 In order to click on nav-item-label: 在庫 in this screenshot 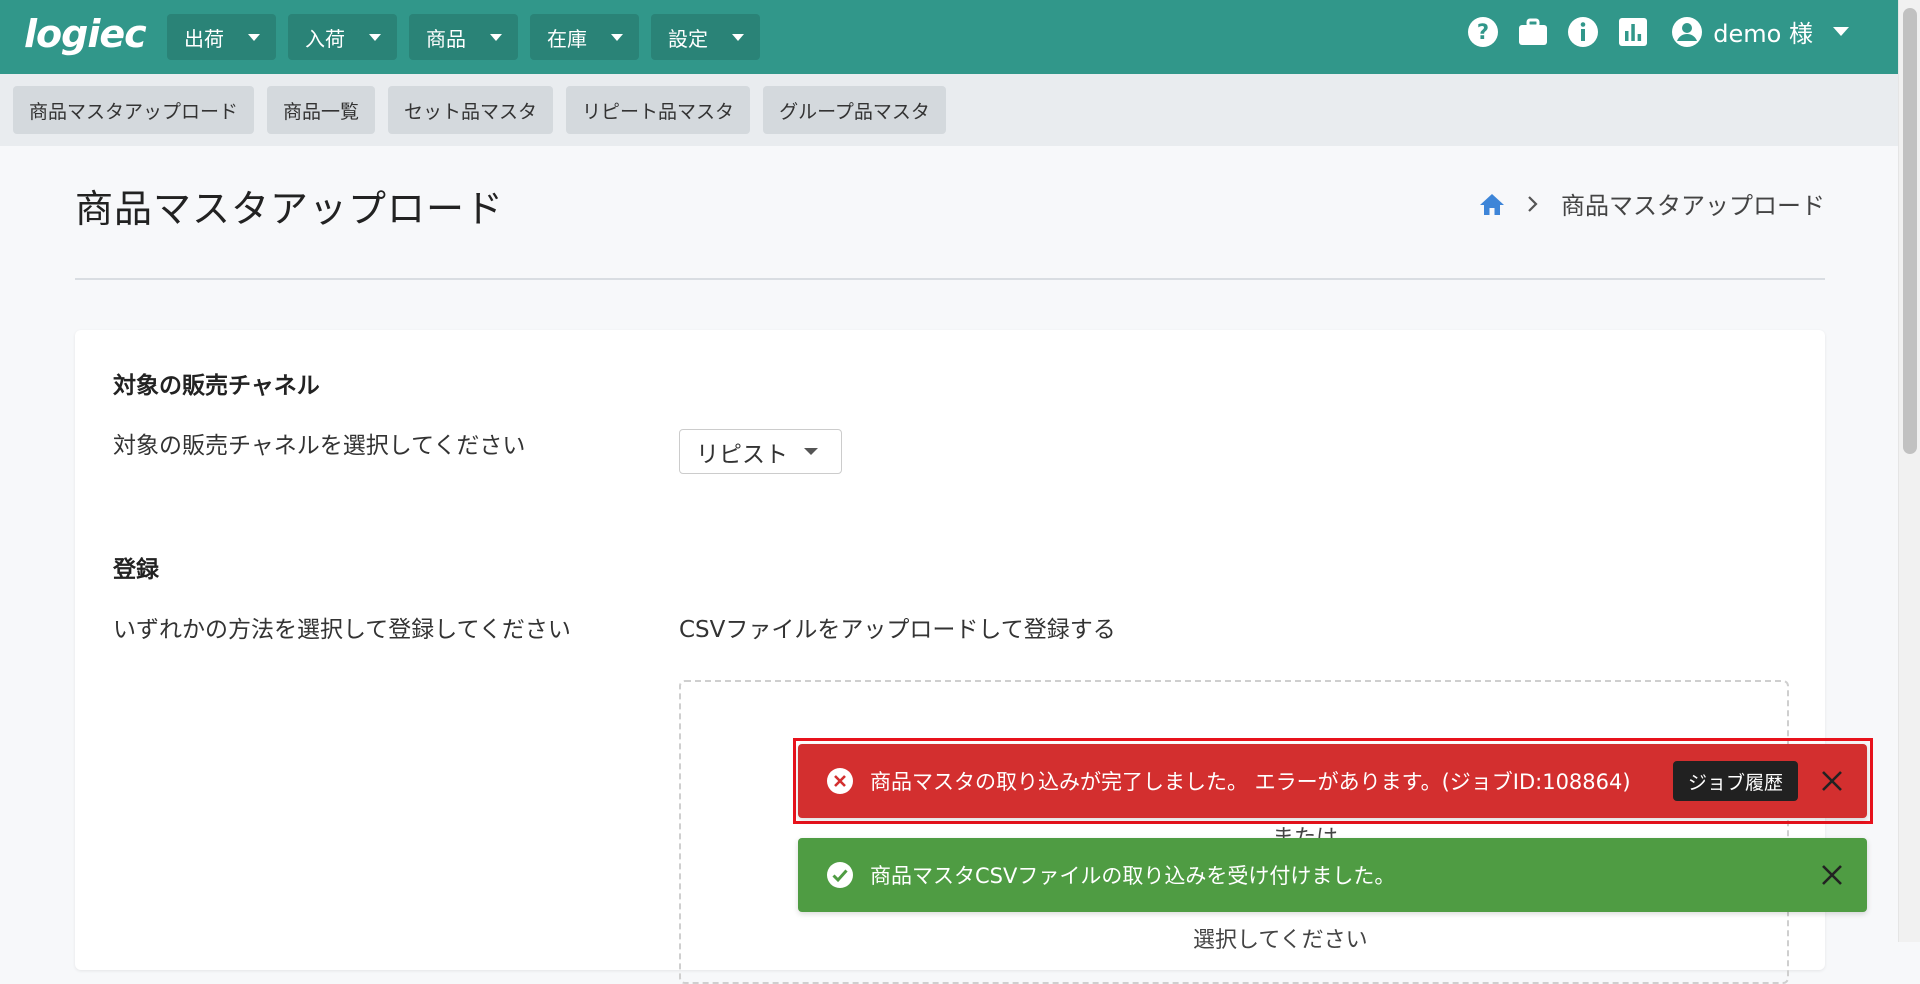, I will do `click(567, 38)`.